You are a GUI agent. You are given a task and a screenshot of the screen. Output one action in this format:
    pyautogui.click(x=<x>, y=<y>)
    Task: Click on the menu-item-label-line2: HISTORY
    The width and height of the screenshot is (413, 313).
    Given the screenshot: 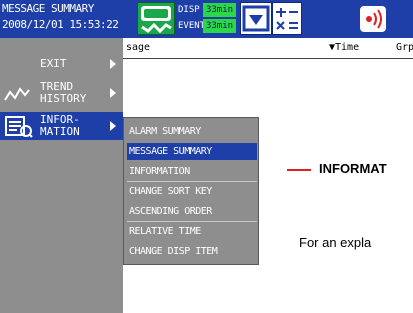 What is the action you would take?
    pyautogui.click(x=63, y=98)
    